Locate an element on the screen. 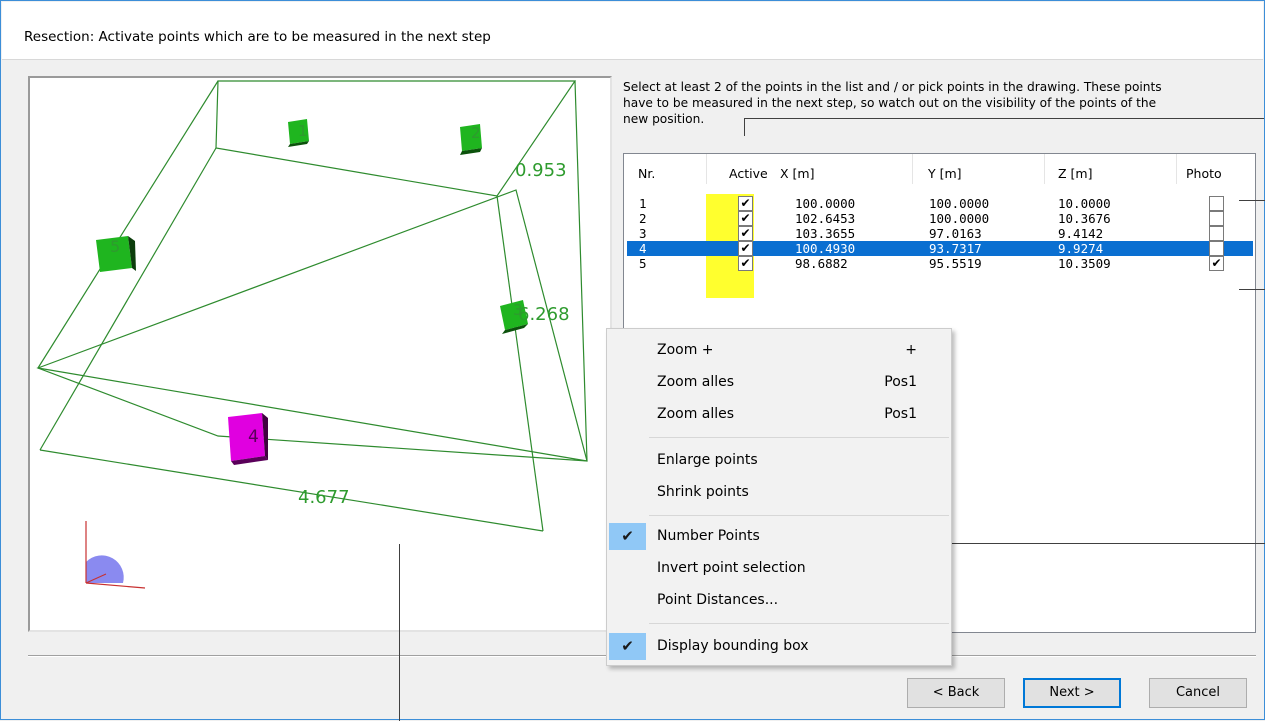  distance-label: 6.268 is located at coordinates (544, 314).